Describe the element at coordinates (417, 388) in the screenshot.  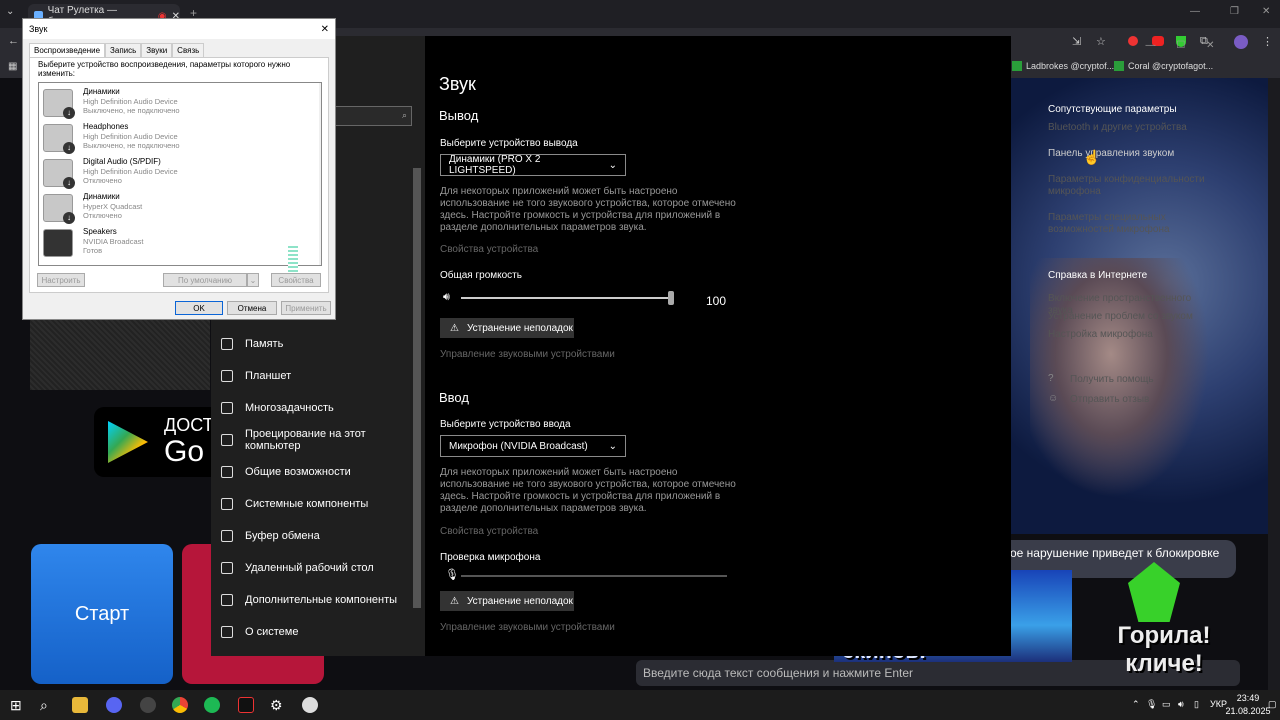
I see `sidebar-scrollbar` at that location.